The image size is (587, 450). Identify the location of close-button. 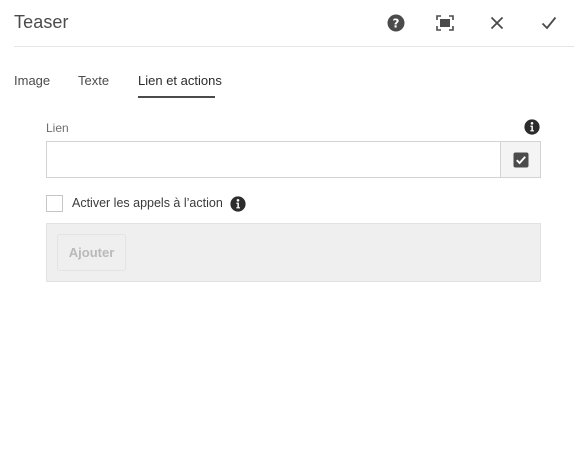
(497, 23).